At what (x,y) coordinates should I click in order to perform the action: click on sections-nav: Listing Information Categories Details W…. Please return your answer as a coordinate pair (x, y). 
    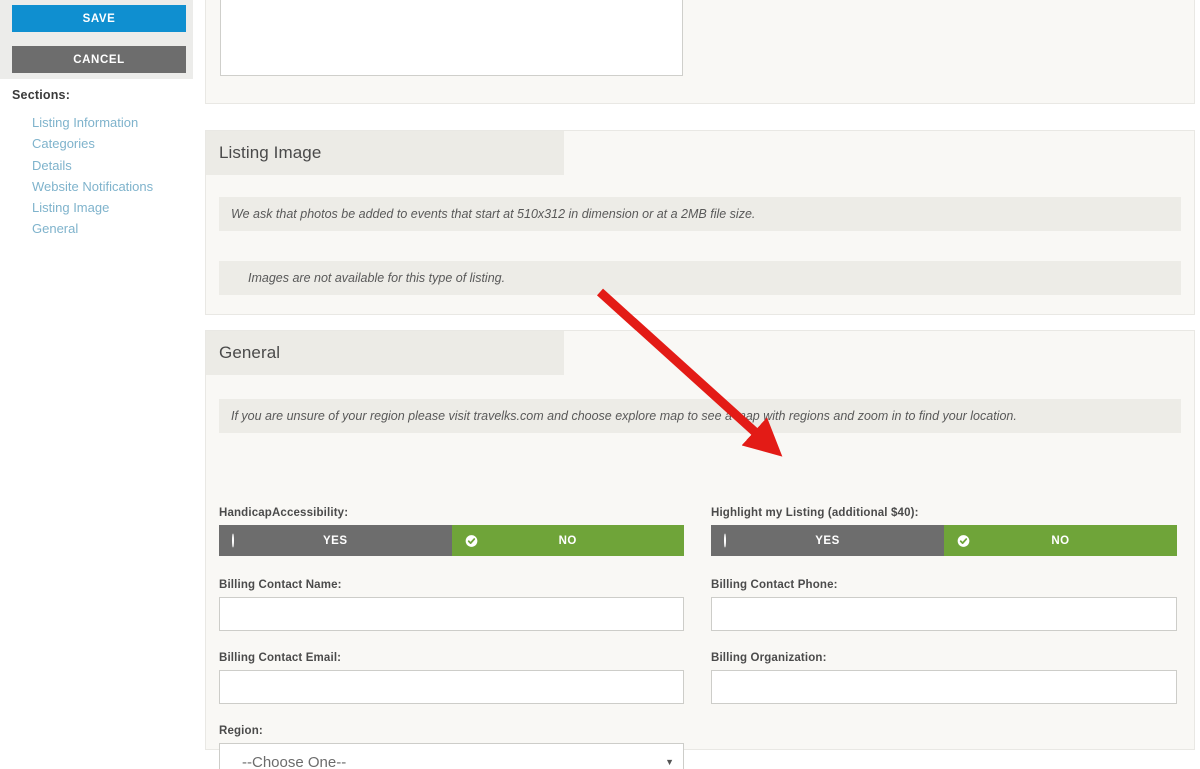
    Looking at the image, I should click on (112, 176).